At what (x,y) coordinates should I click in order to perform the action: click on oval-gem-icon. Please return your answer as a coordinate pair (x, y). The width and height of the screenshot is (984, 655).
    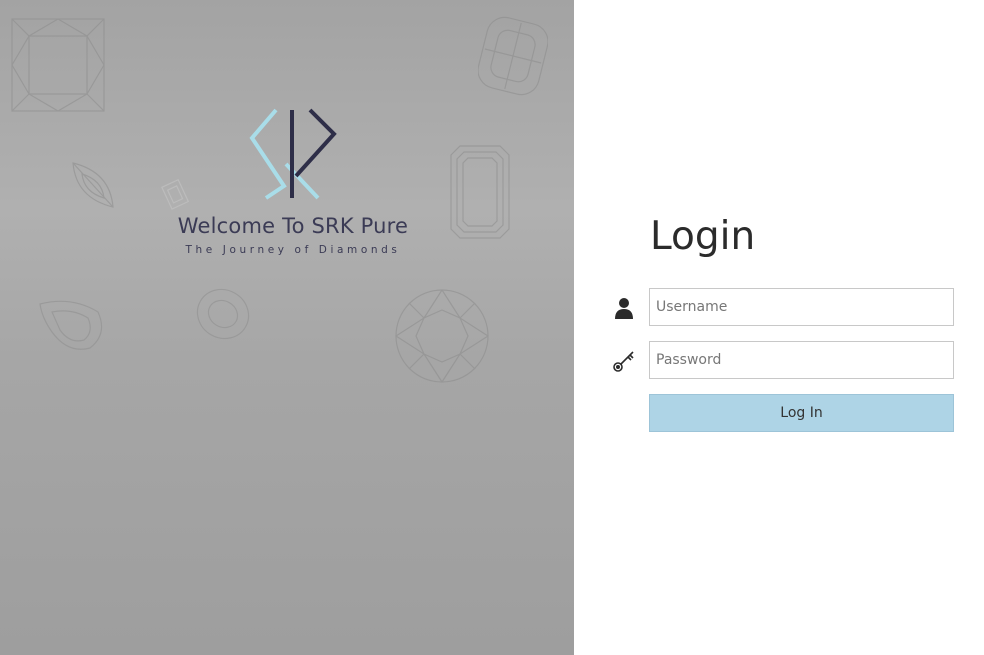
    Looking at the image, I should click on (223, 314).